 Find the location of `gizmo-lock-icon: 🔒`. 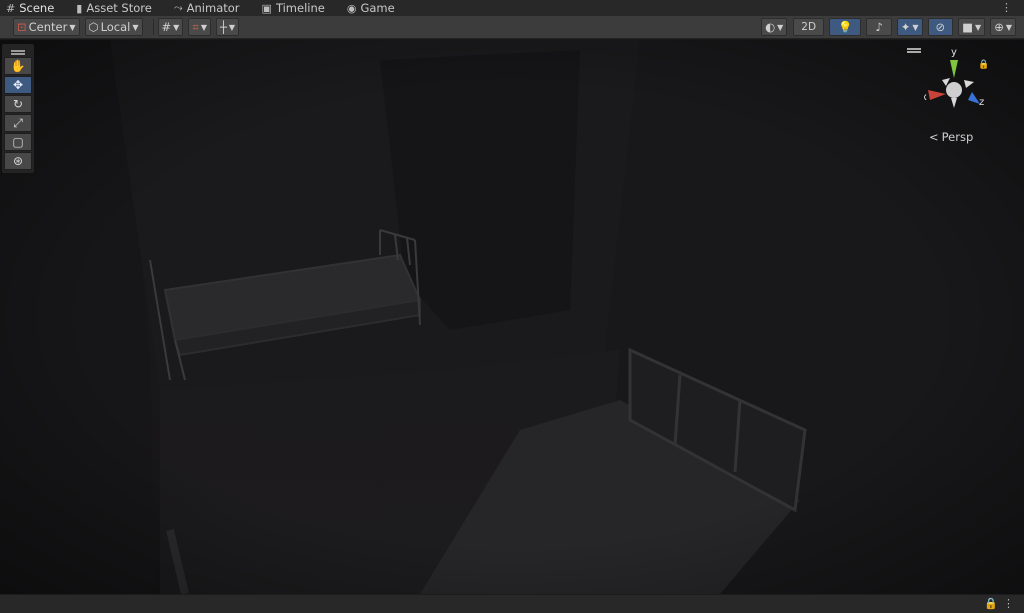

gizmo-lock-icon: 🔒 is located at coordinates (983, 64).